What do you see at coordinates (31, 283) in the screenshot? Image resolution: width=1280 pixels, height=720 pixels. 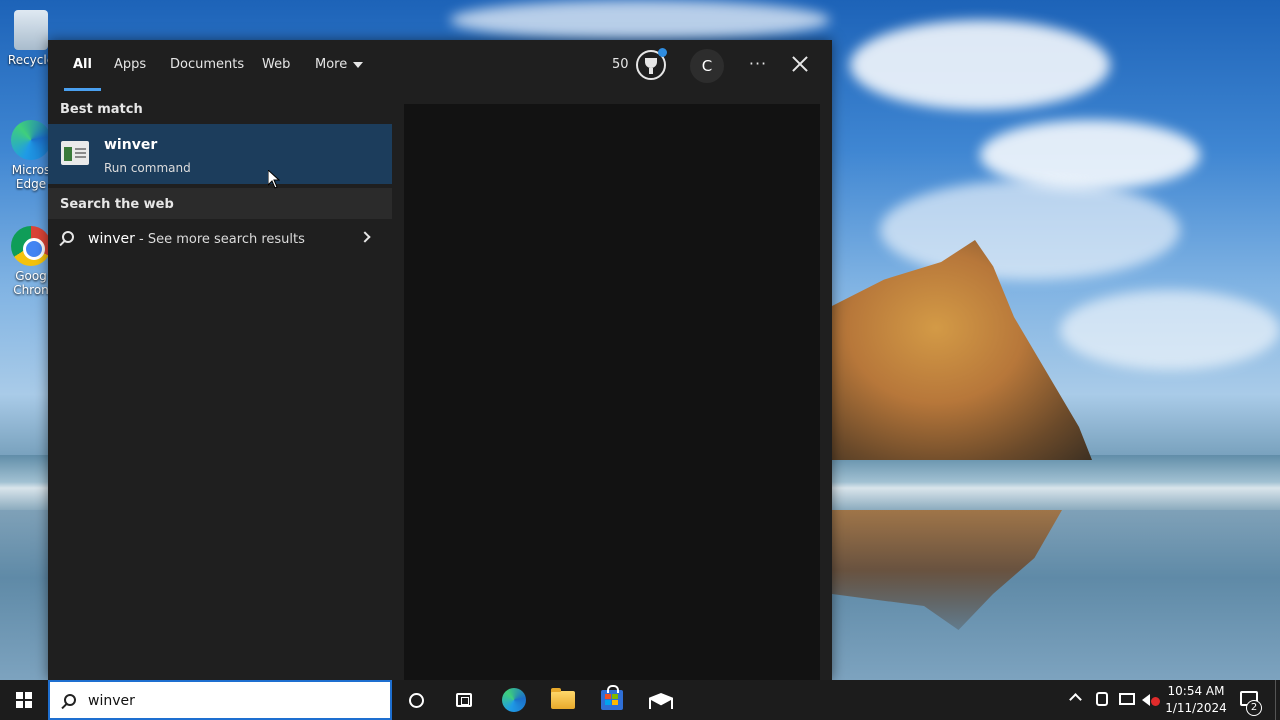 I see `desktop-icon-label: Goog Chron` at bounding box center [31, 283].